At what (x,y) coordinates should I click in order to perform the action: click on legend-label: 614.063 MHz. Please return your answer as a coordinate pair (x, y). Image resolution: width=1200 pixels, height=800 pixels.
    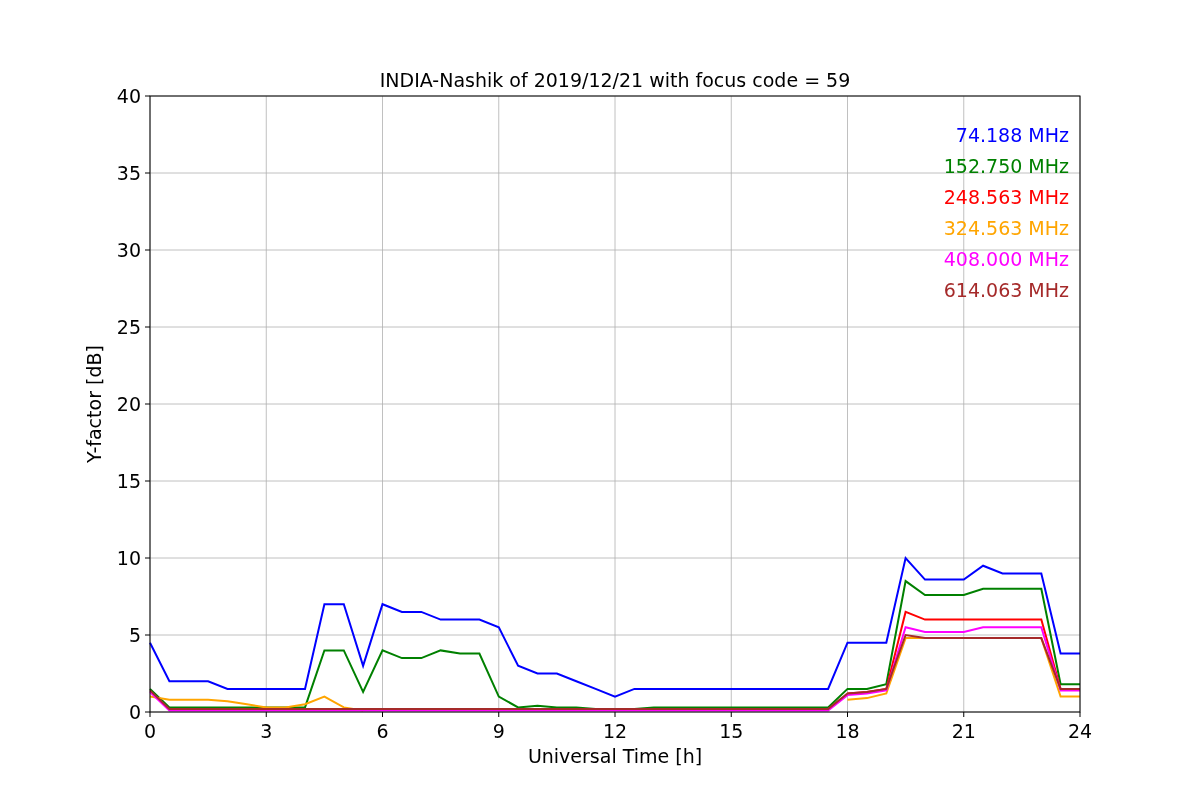
    Looking at the image, I should click on (1006, 290).